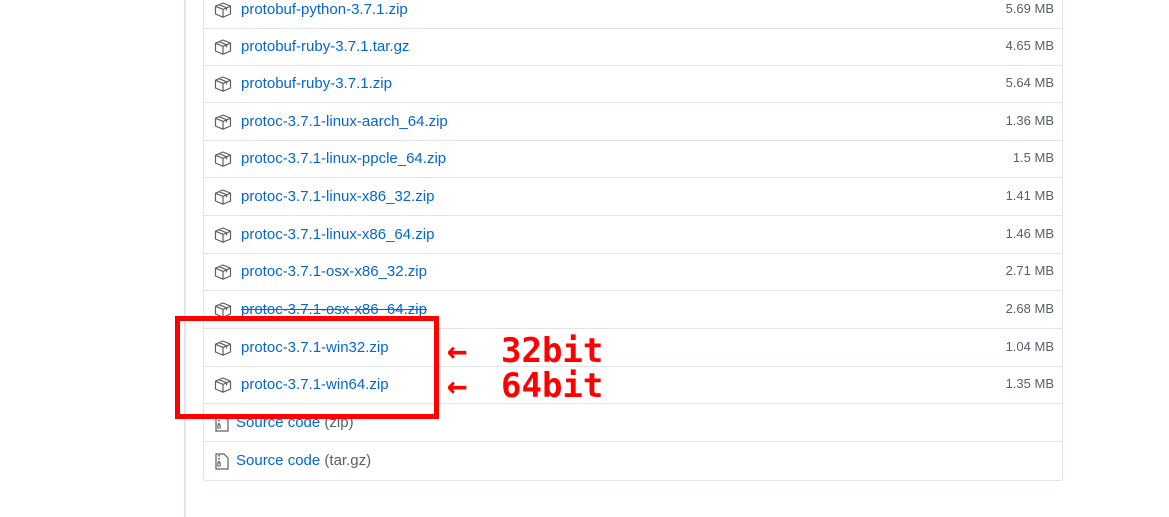 This screenshot has height=517, width=1169. What do you see at coordinates (334, 271) in the screenshot?
I see `asset-link: protoc-3.7.1-osx-x86_32.zip` at bounding box center [334, 271].